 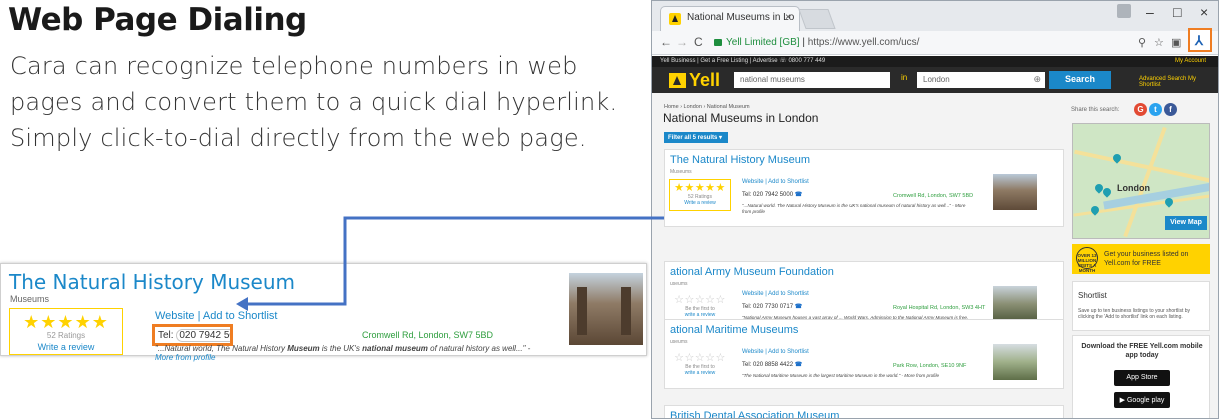 What do you see at coordinates (935, 16) in the screenshot?
I see `title-bar: National Museums in Lo × – □ ×` at bounding box center [935, 16].